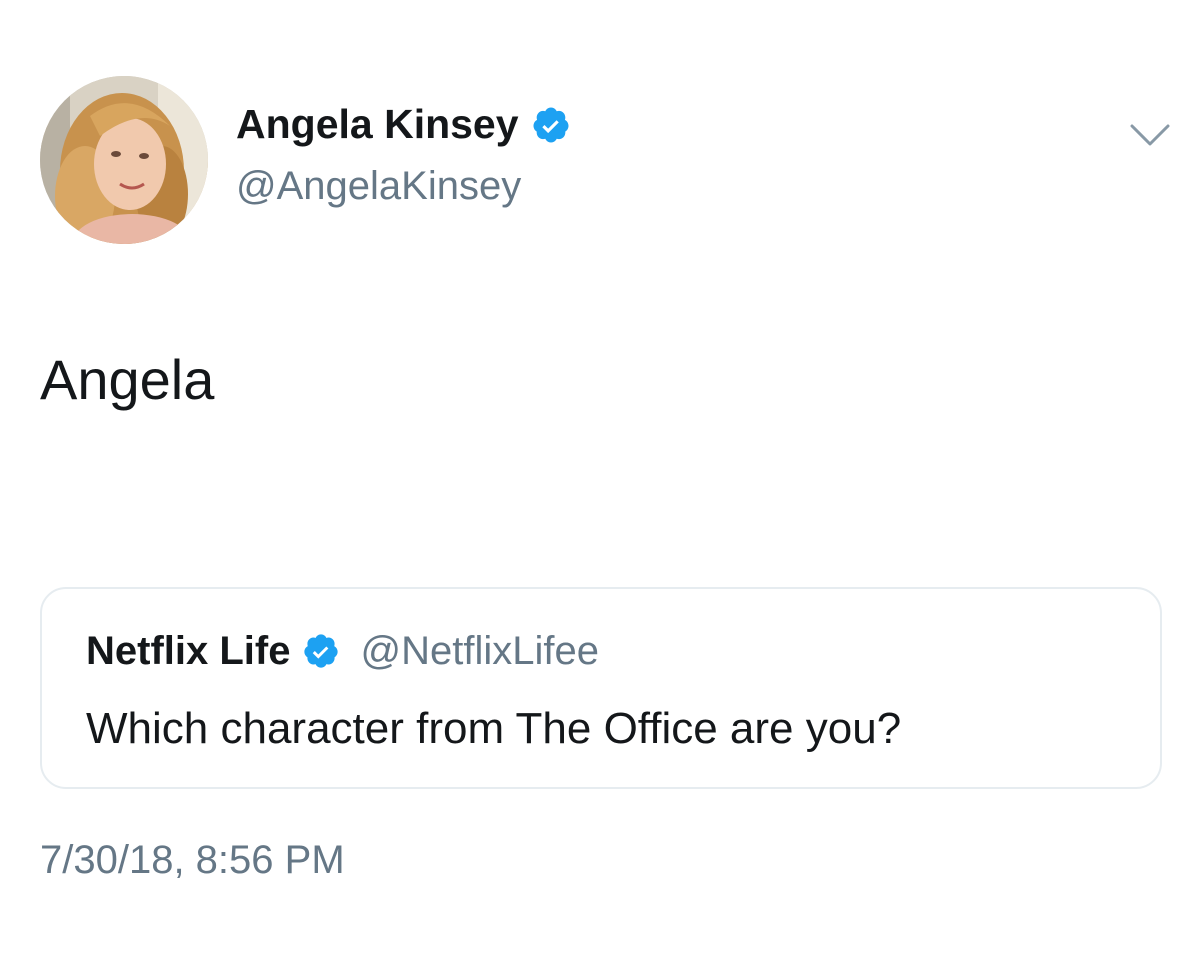 The height and width of the screenshot is (960, 1200). Describe the element at coordinates (127, 379) in the screenshot. I see `tweet-text: Angela` at that location.